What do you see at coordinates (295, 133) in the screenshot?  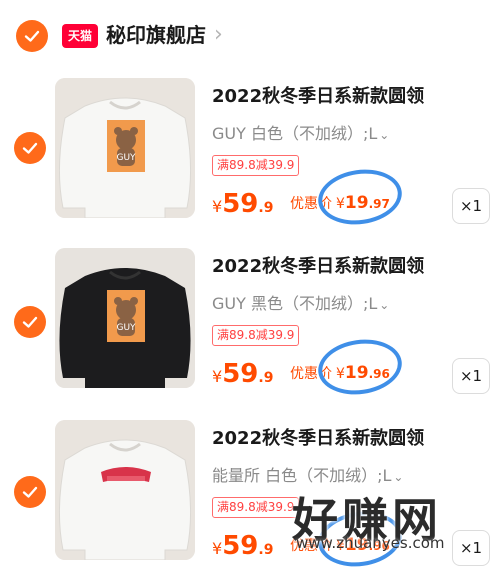 I see `variant-label: GUY 白色（不加绒）;L` at bounding box center [295, 133].